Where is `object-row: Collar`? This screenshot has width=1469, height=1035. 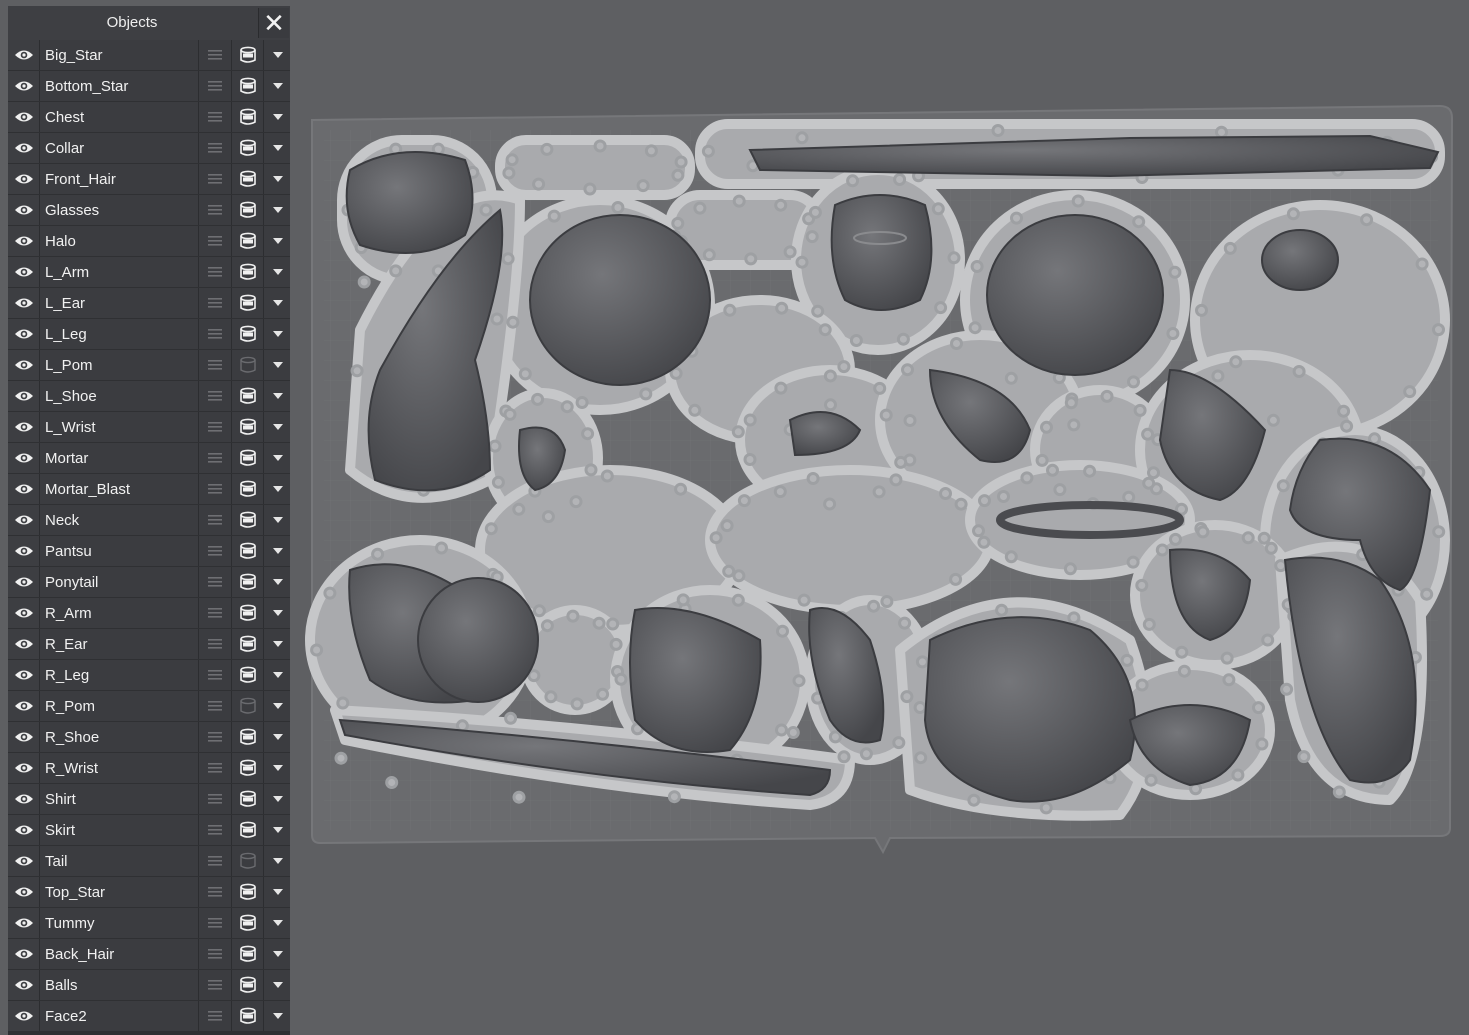 object-row: Collar is located at coordinates (149, 148).